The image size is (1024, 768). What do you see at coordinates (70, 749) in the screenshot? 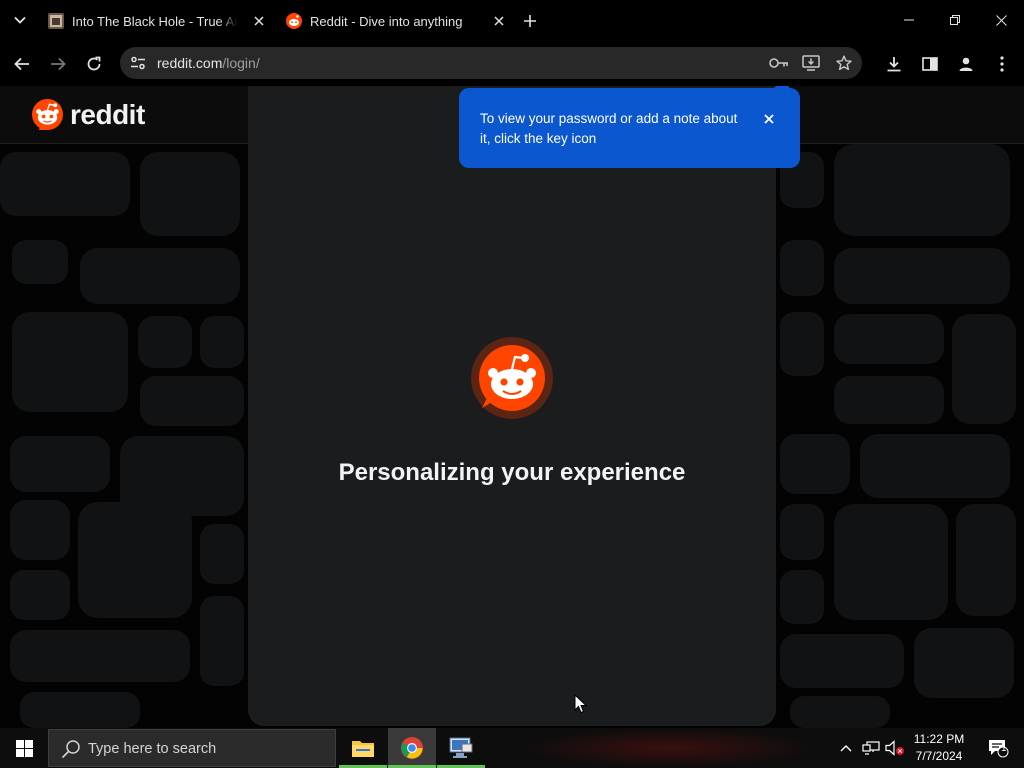
I see `search-icon` at bounding box center [70, 749].